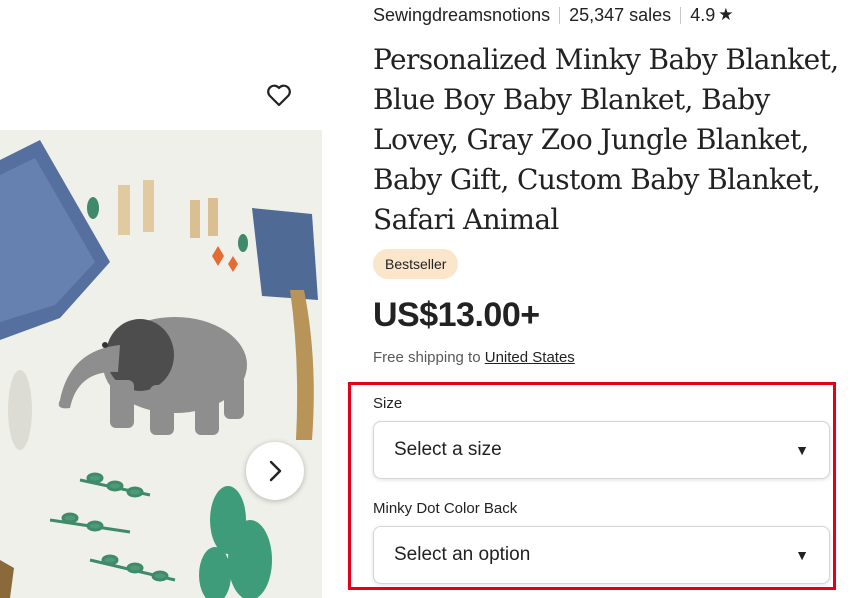 This screenshot has width=851, height=598. What do you see at coordinates (456, 315) in the screenshot?
I see `listing-price: US$13.00+` at bounding box center [456, 315].